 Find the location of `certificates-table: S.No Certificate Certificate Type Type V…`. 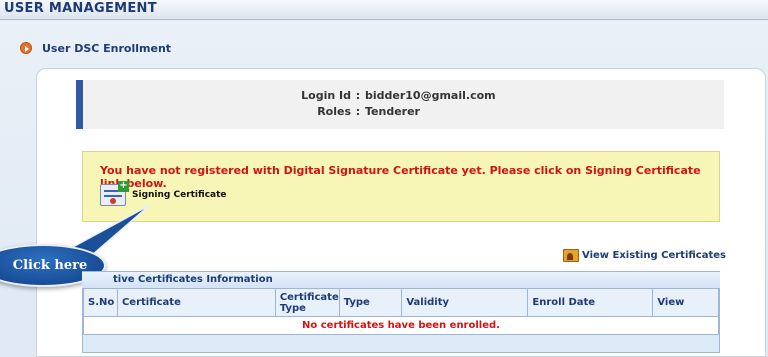

certificates-table: S.No Certificate Certificate Type Type V… is located at coordinates (401, 311).